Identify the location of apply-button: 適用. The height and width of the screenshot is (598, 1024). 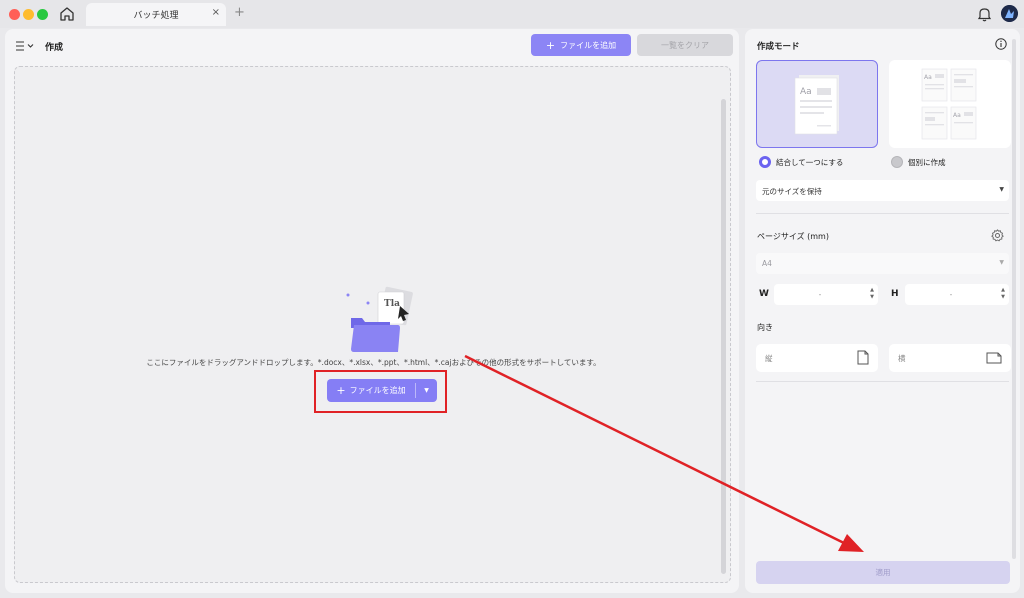
(883, 572).